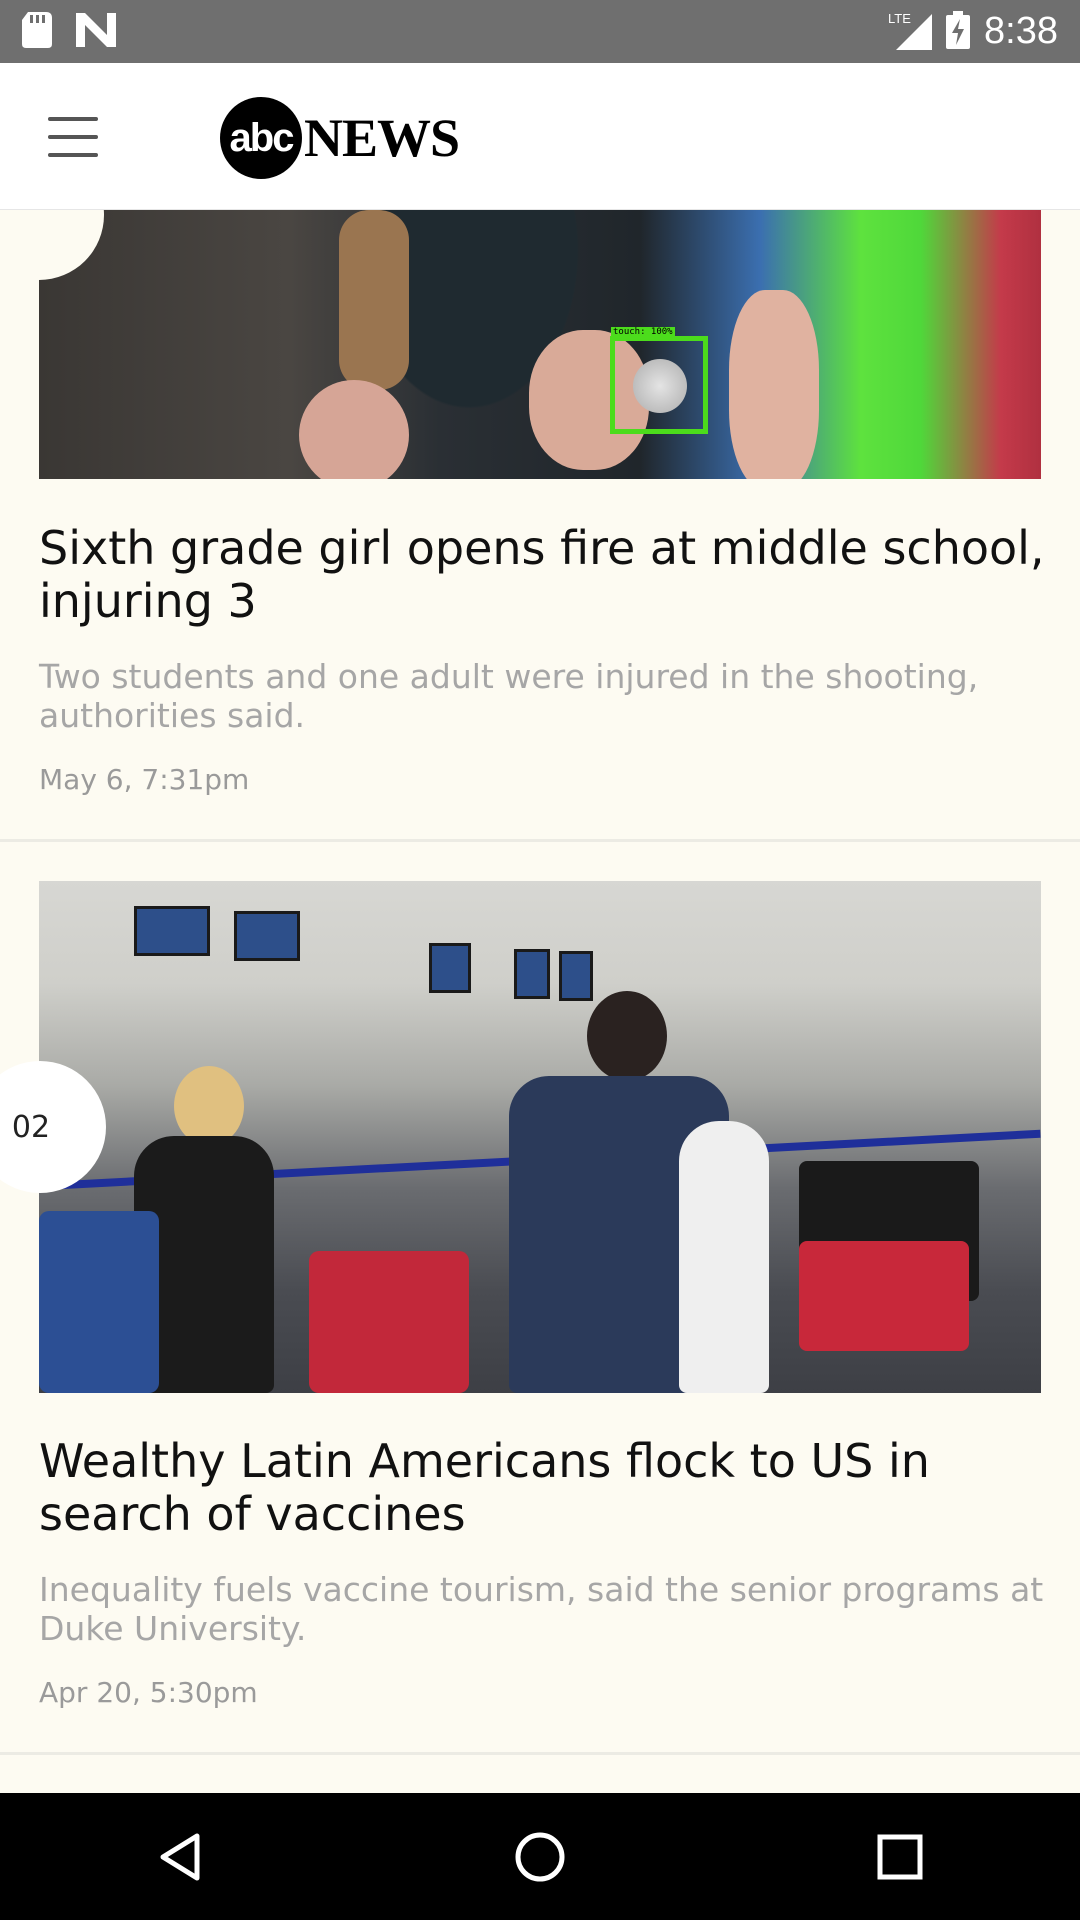 The height and width of the screenshot is (1920, 1080). What do you see at coordinates (96, 31) in the screenshot?
I see `n-notification-icon` at bounding box center [96, 31].